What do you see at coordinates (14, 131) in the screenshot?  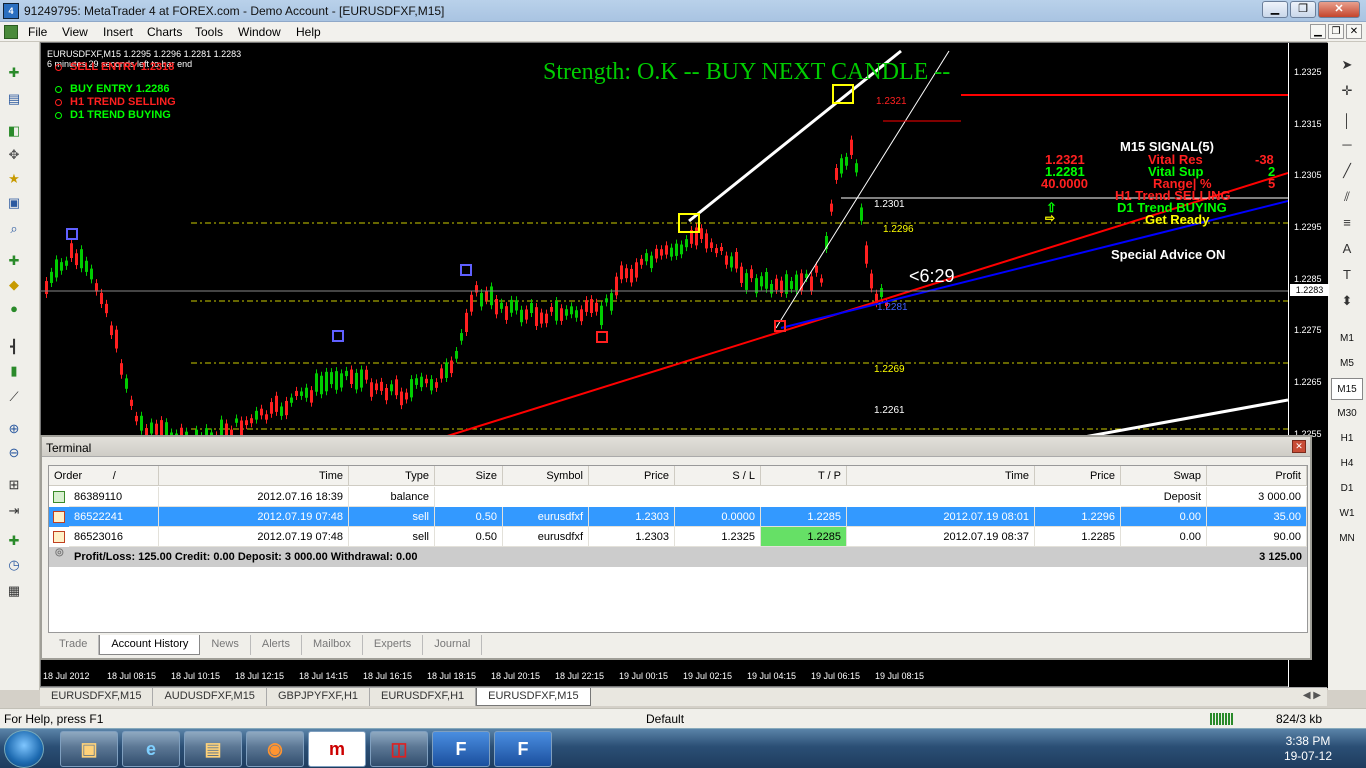 I see `market-watch-icon: ◧` at bounding box center [14, 131].